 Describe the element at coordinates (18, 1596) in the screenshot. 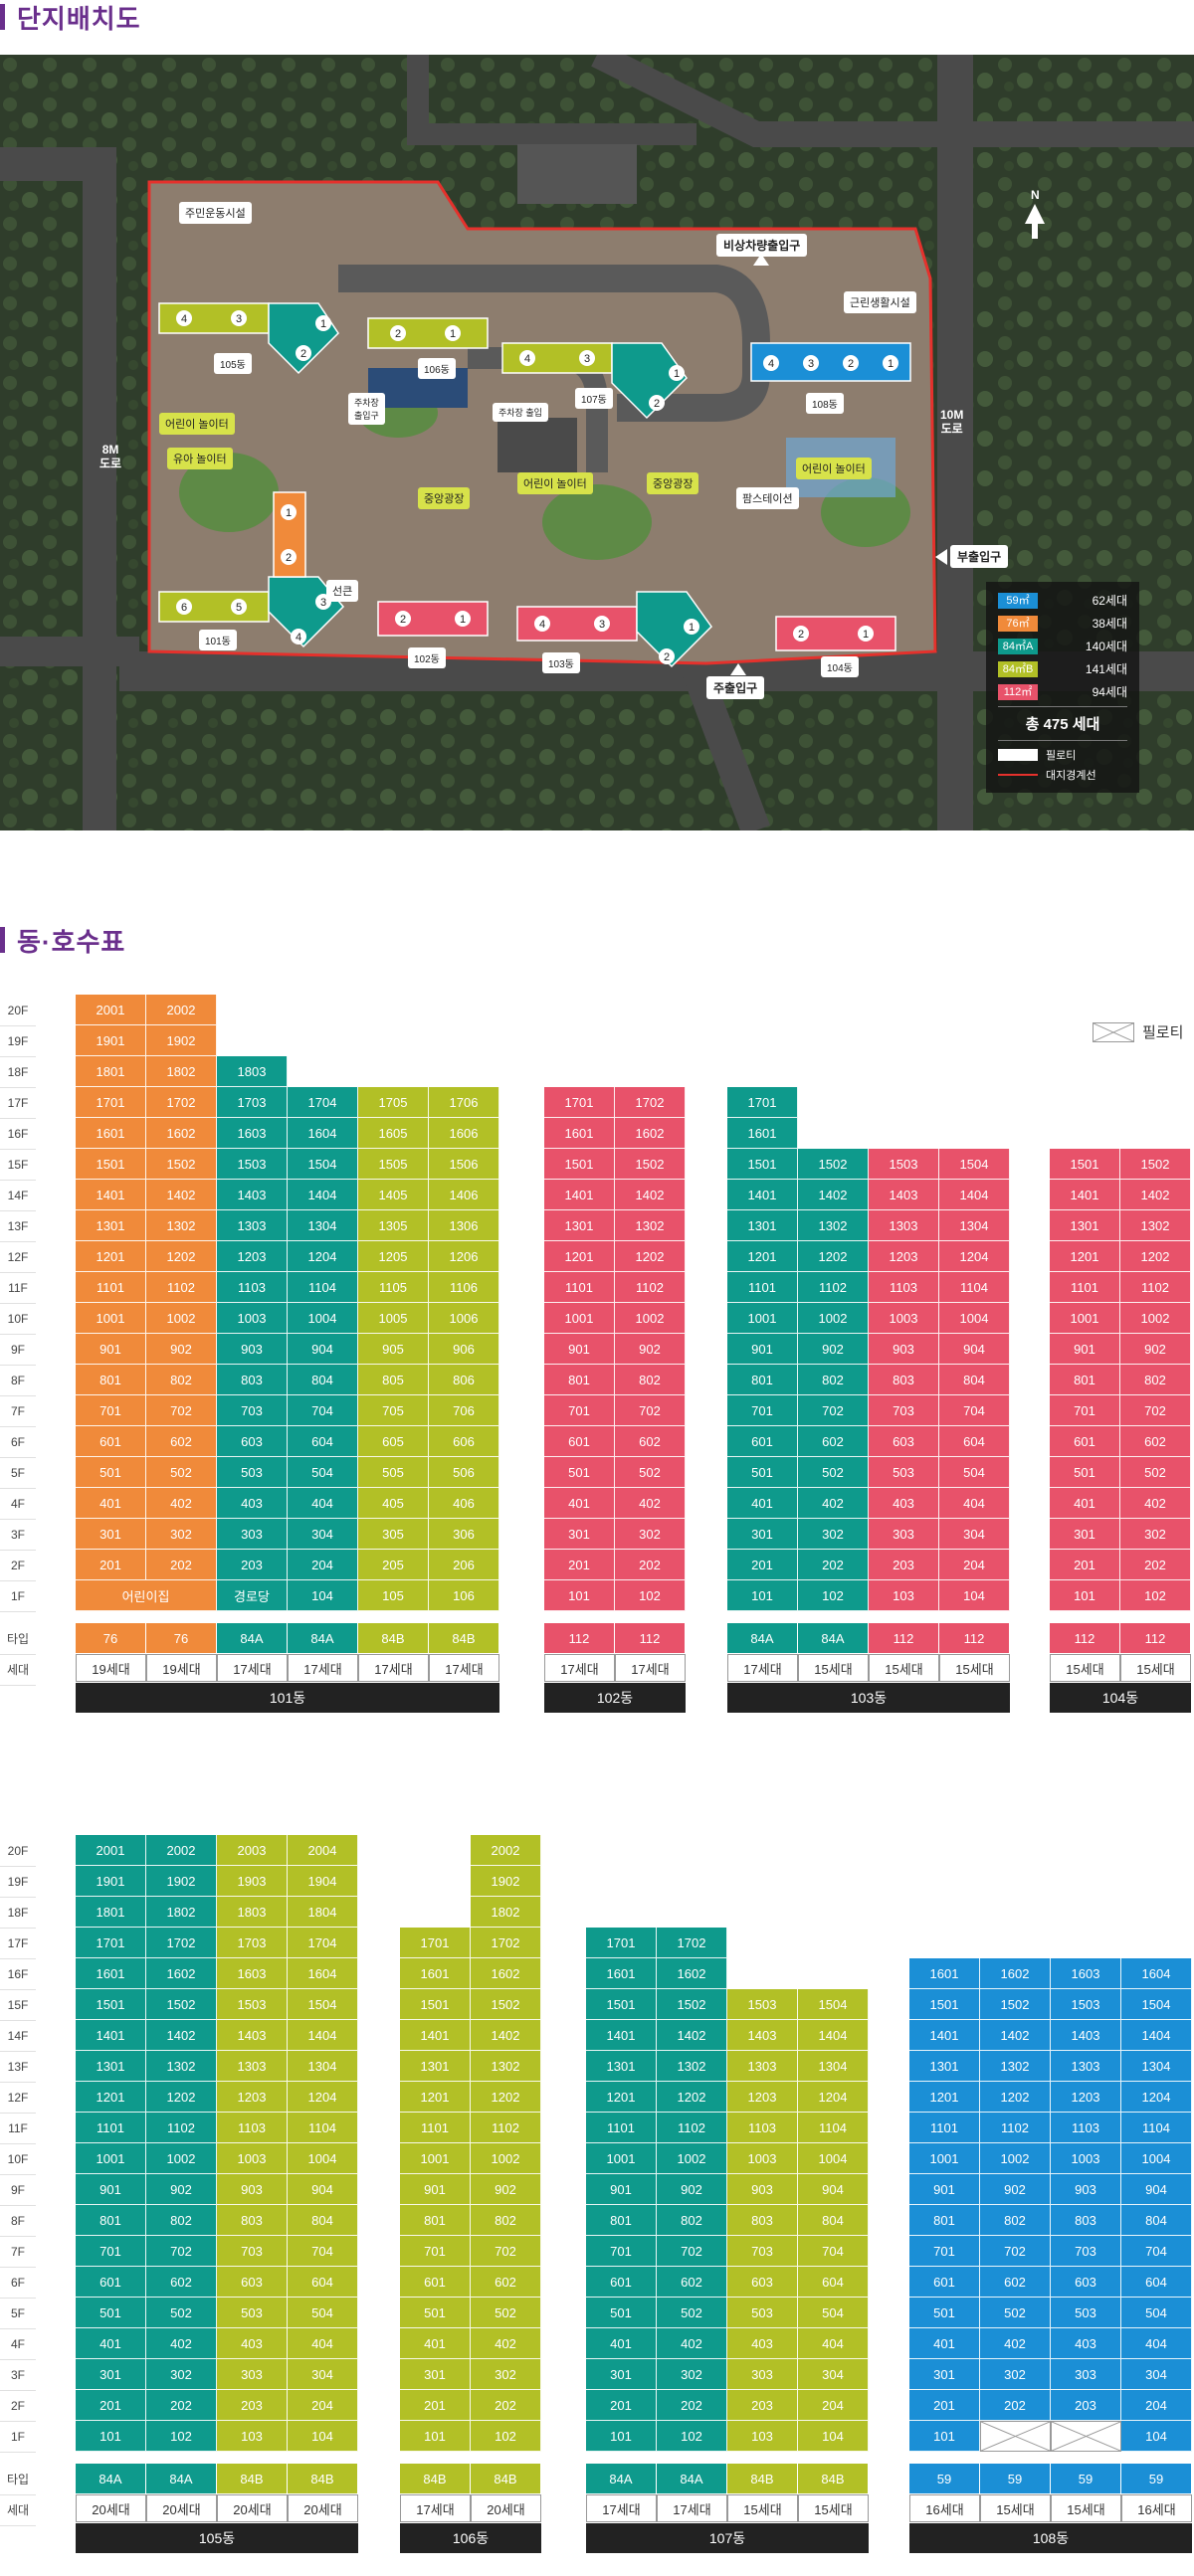

I see `floor-label: 1F` at that location.